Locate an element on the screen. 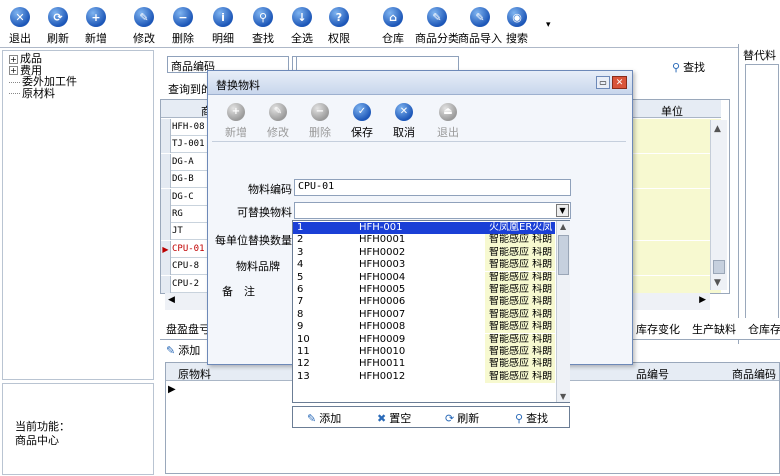 The height and width of the screenshot is (476, 780). cancel-icon: ✕ is located at coordinates (404, 112).